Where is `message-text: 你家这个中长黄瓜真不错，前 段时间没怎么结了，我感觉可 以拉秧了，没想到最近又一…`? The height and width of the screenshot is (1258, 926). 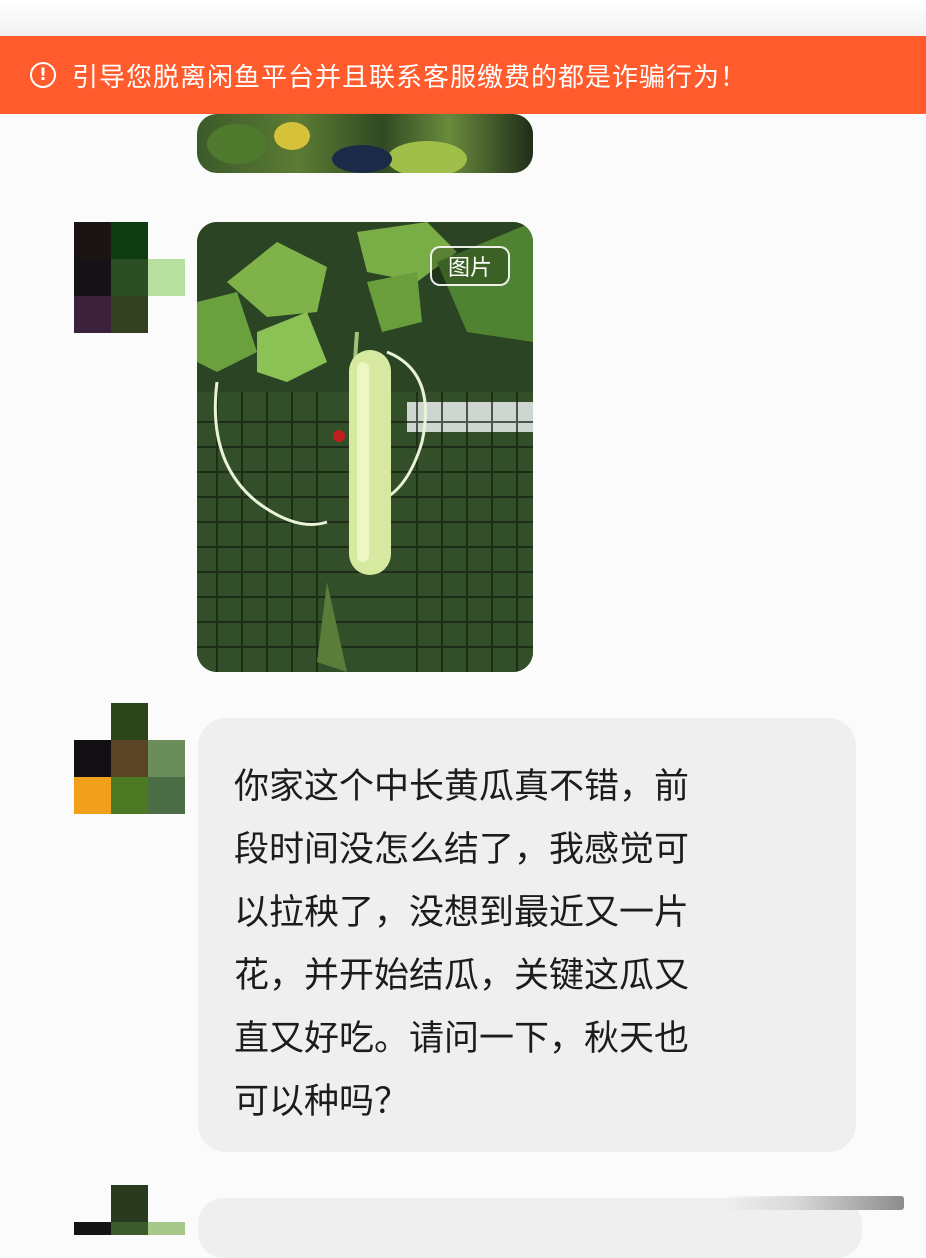
message-text: 你家这个中长黄瓜真不错，前 段时间没怎么结了，我感觉可 以拉秧了，没想到最近又一… is located at coordinates (462, 944).